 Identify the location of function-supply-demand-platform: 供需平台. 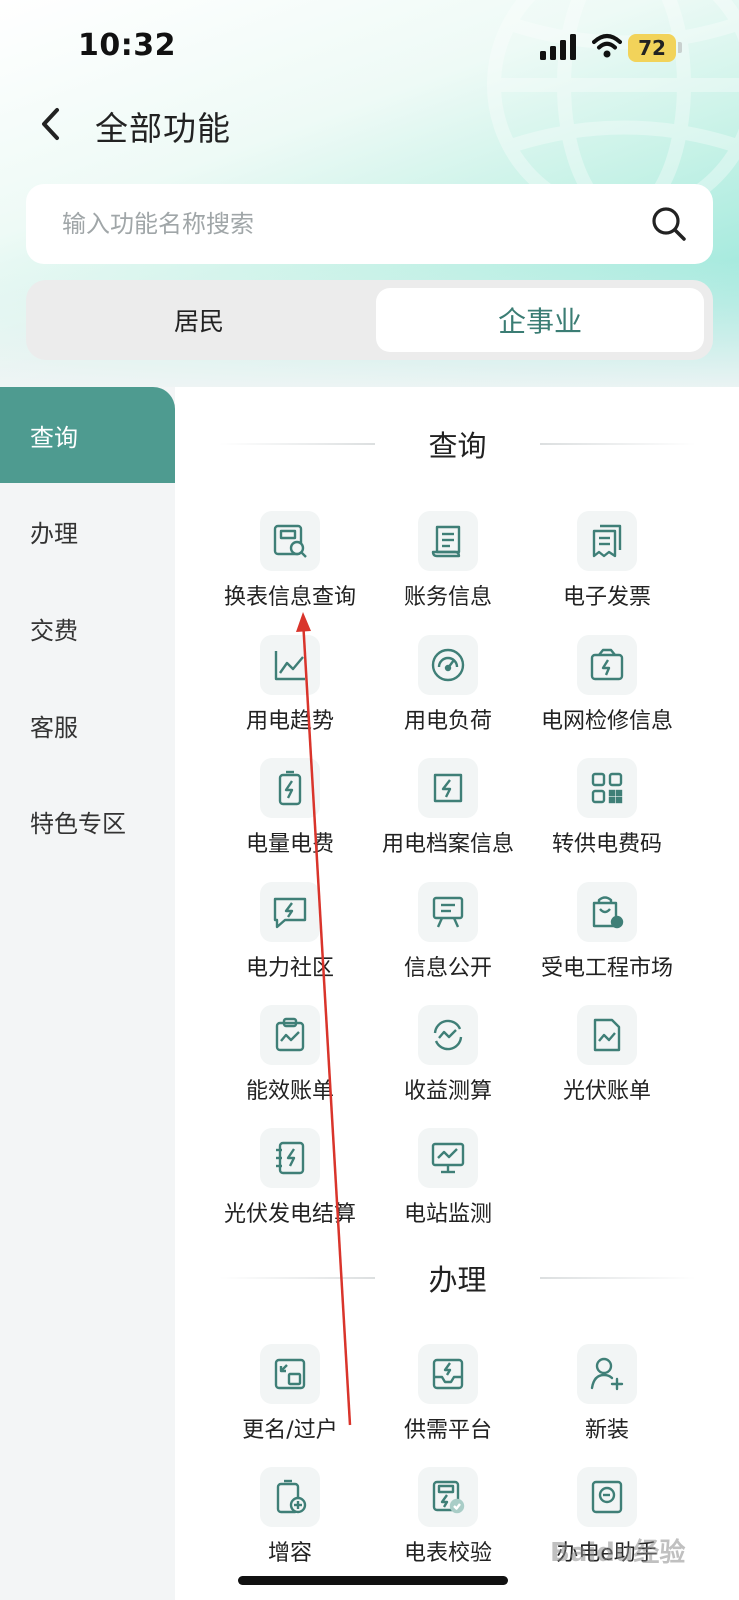
(448, 1403).